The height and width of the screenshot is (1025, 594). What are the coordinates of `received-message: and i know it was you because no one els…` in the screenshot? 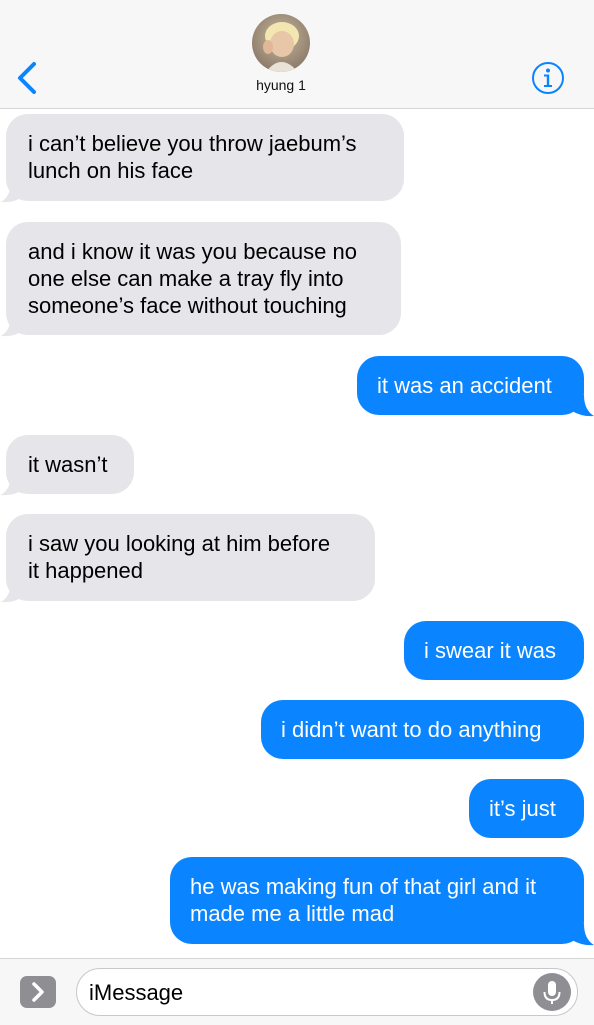 It's located at (203, 278).